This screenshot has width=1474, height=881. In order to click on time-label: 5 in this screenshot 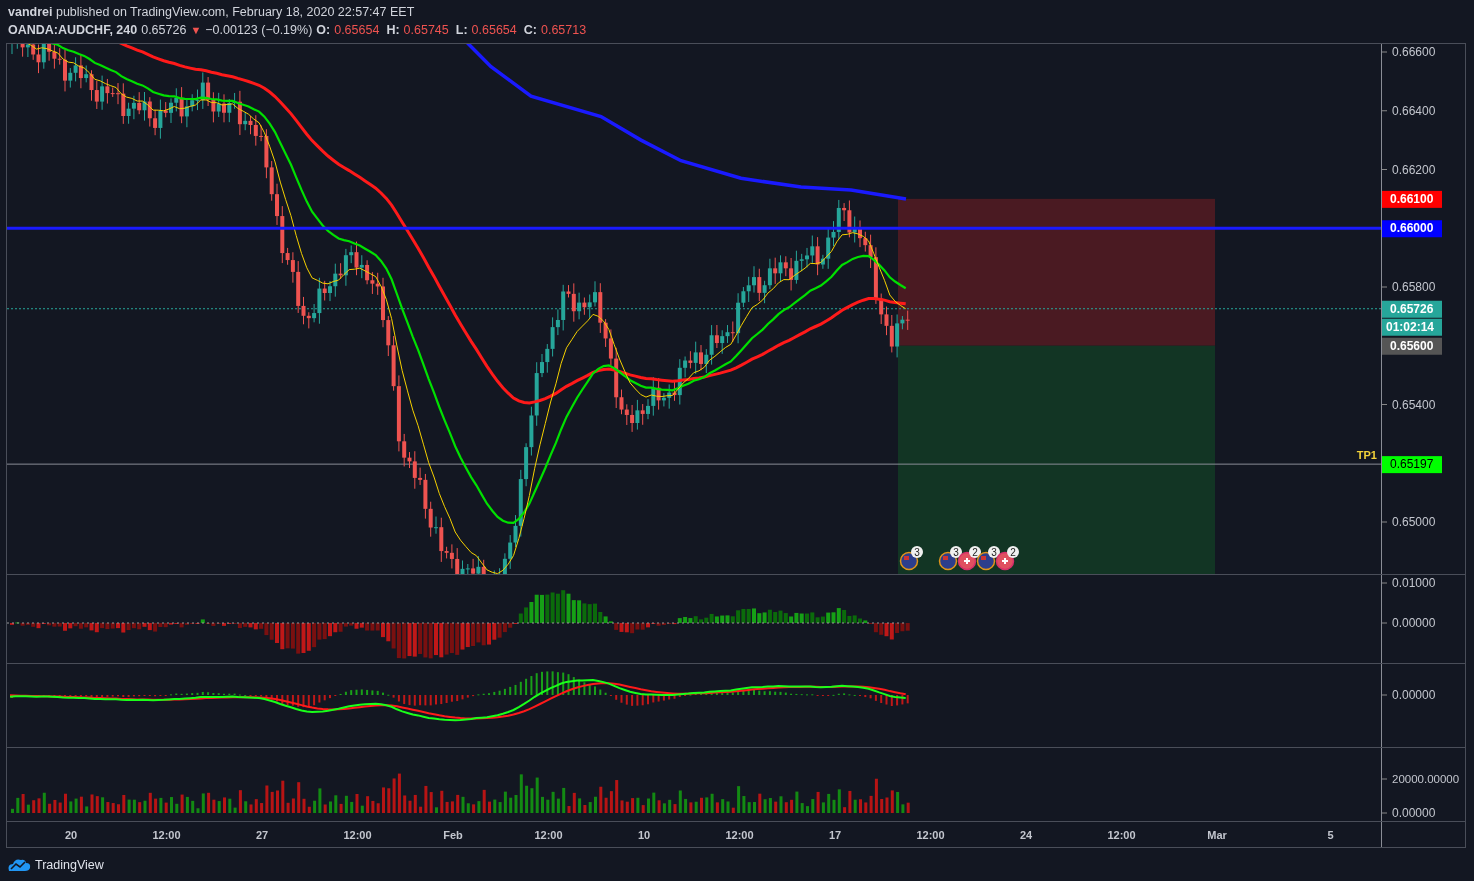, I will do `click(1330, 835)`.